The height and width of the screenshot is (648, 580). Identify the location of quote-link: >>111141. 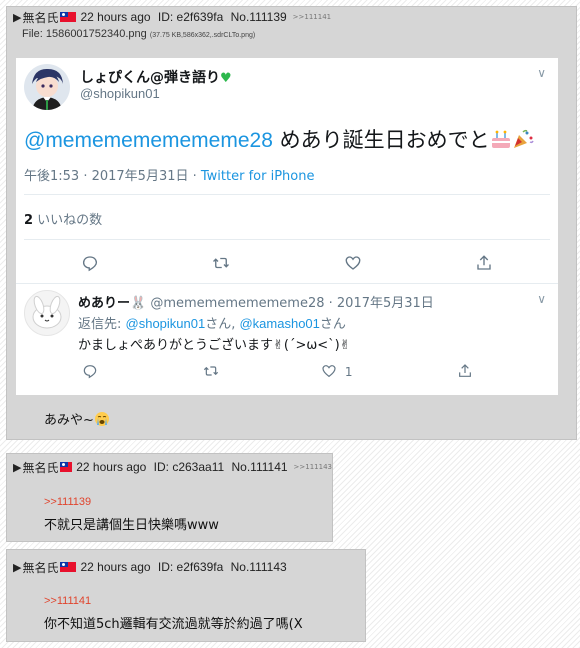
(67, 601).